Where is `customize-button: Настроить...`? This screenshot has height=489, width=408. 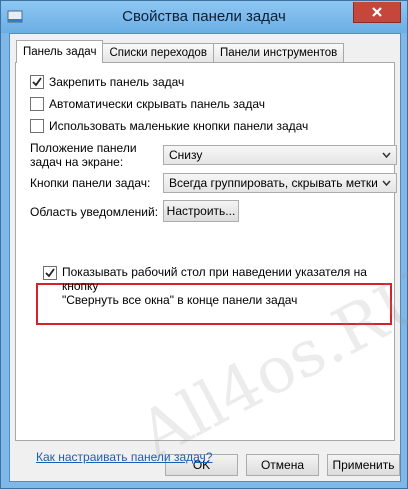
customize-button: Настроить... is located at coordinates (201, 211).